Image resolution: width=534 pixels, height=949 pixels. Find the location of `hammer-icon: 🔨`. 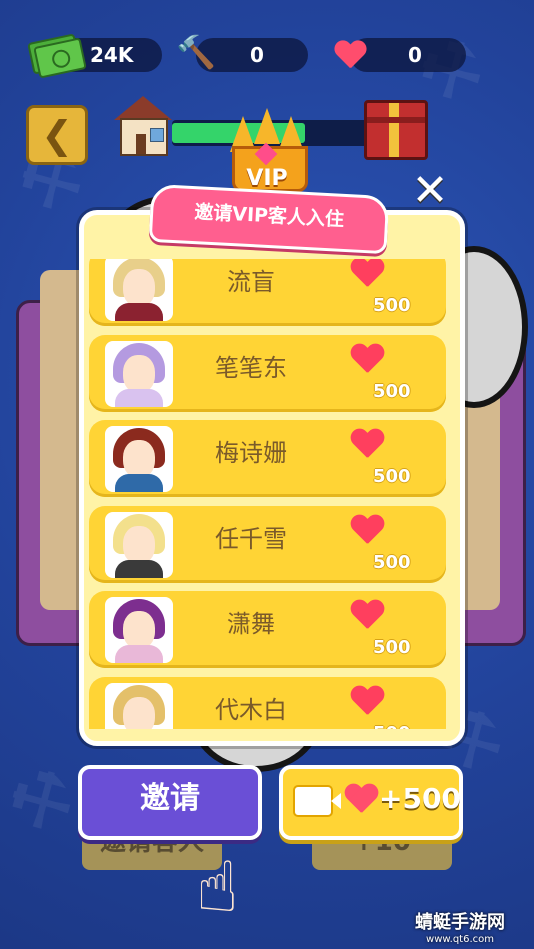

hammer-icon: 🔨 is located at coordinates (196, 52).